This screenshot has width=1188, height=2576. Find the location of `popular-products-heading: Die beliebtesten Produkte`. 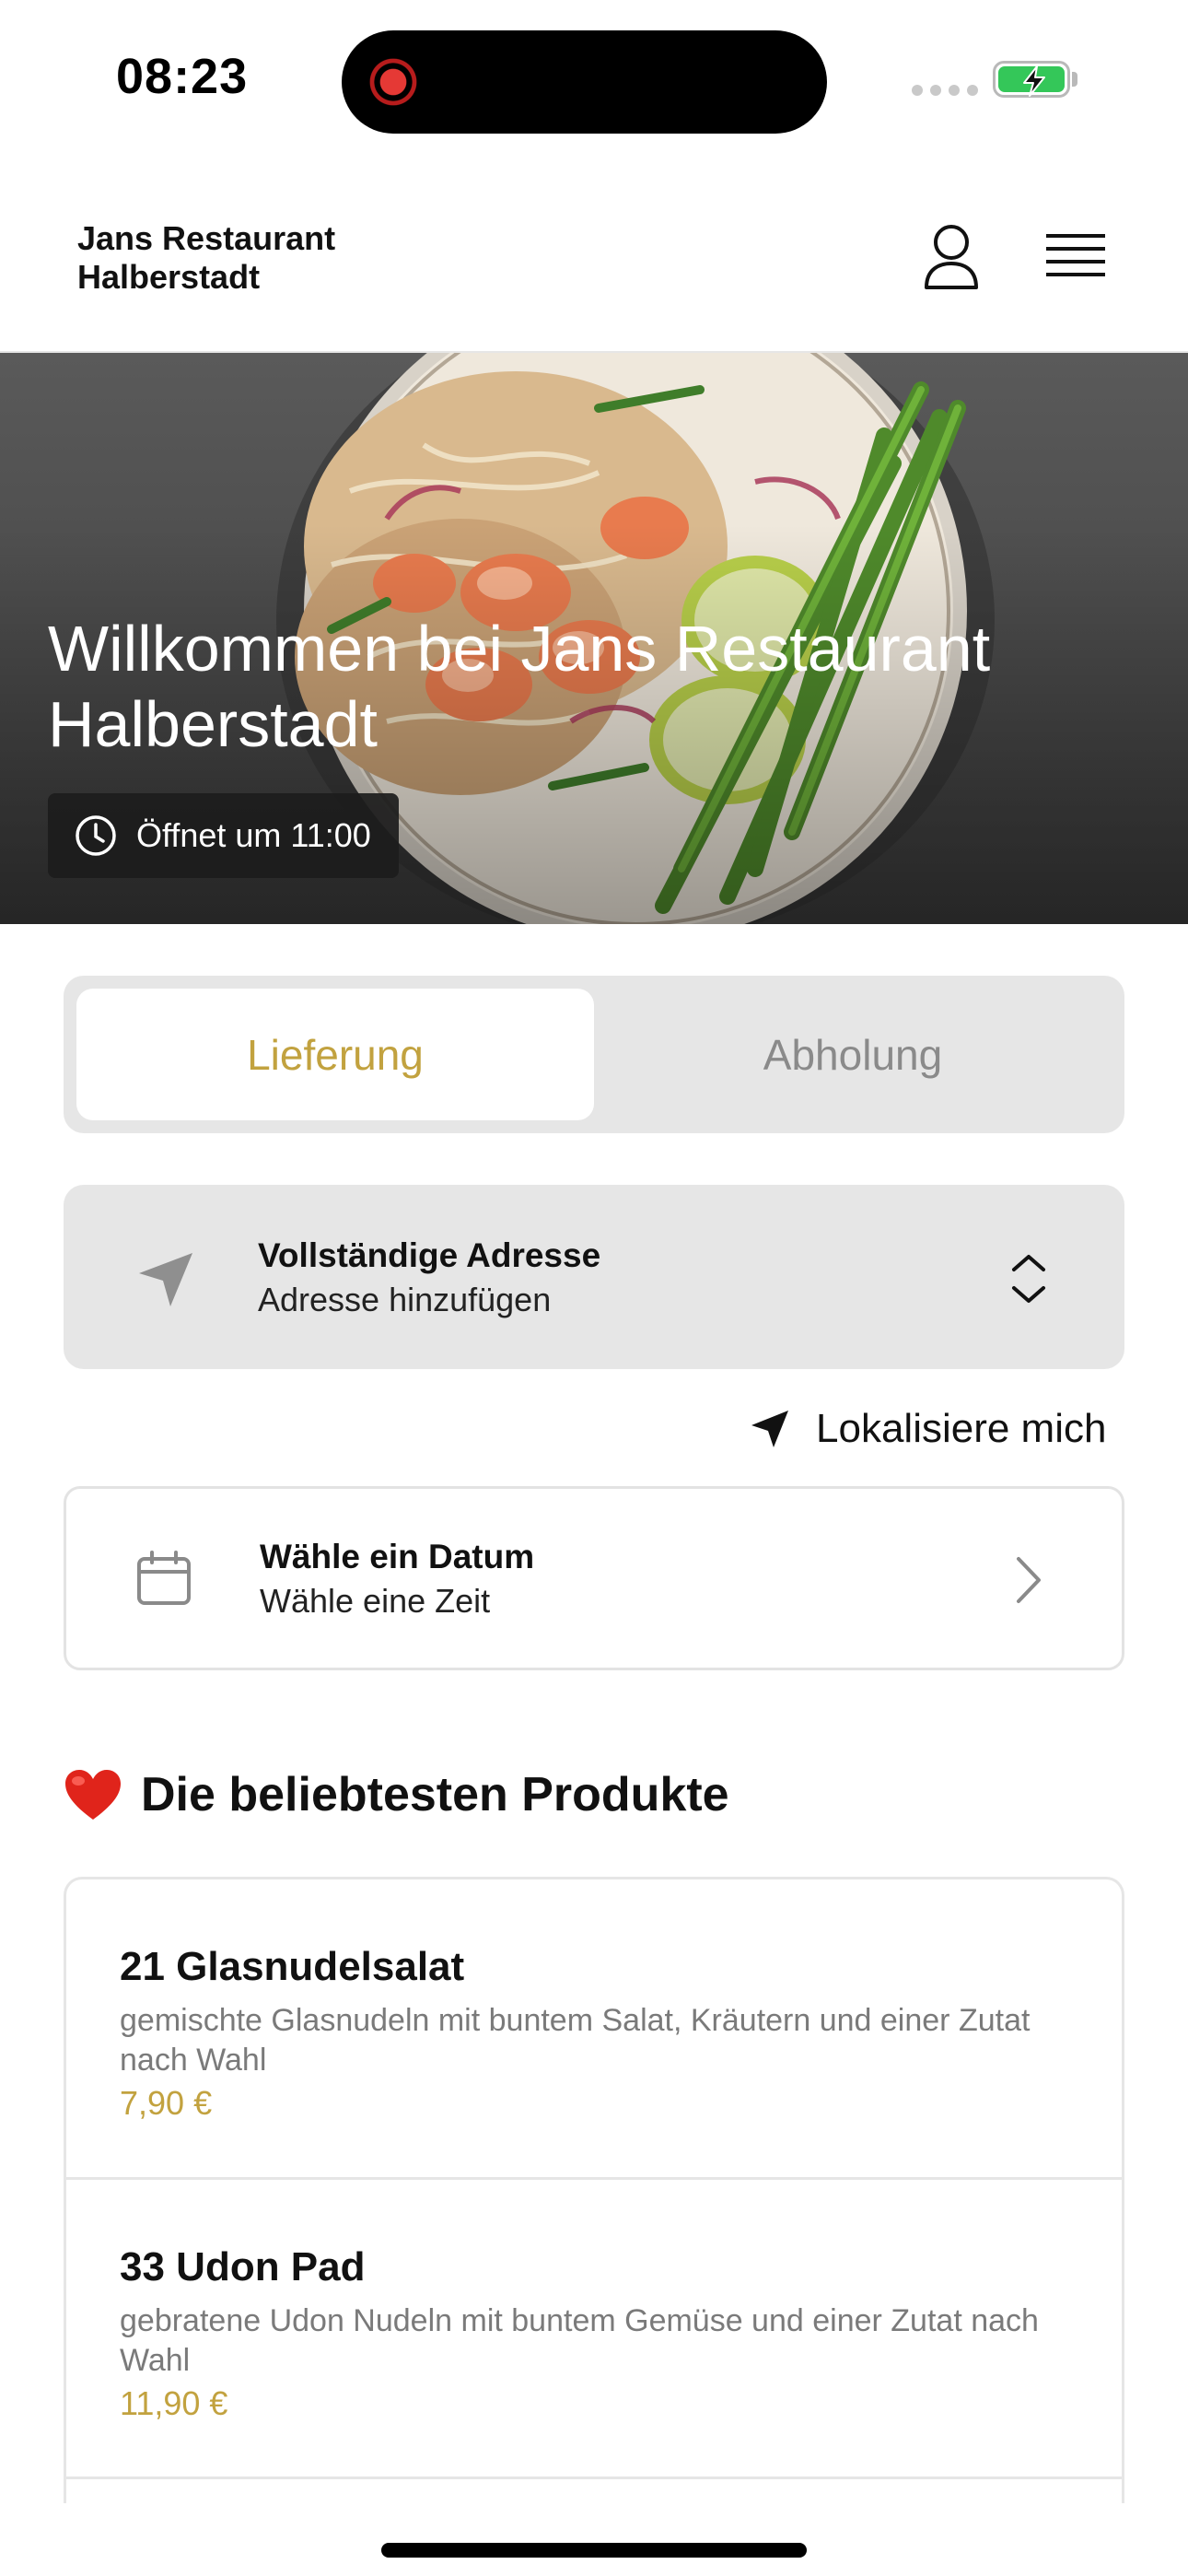

popular-products-heading: Die beliebtesten Produkte is located at coordinates (396, 1794).